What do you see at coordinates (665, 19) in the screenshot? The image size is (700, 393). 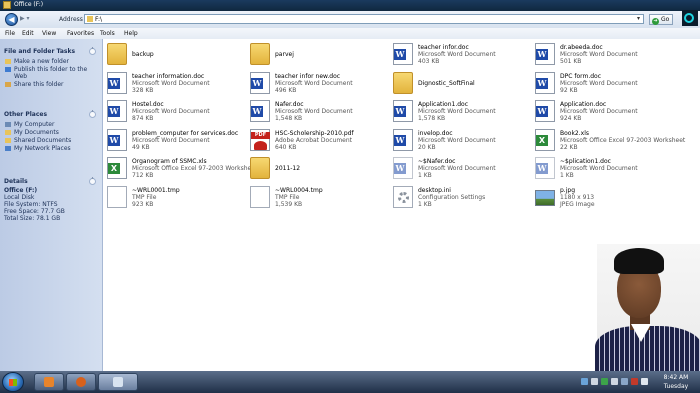 I see `go-label: Go` at bounding box center [665, 19].